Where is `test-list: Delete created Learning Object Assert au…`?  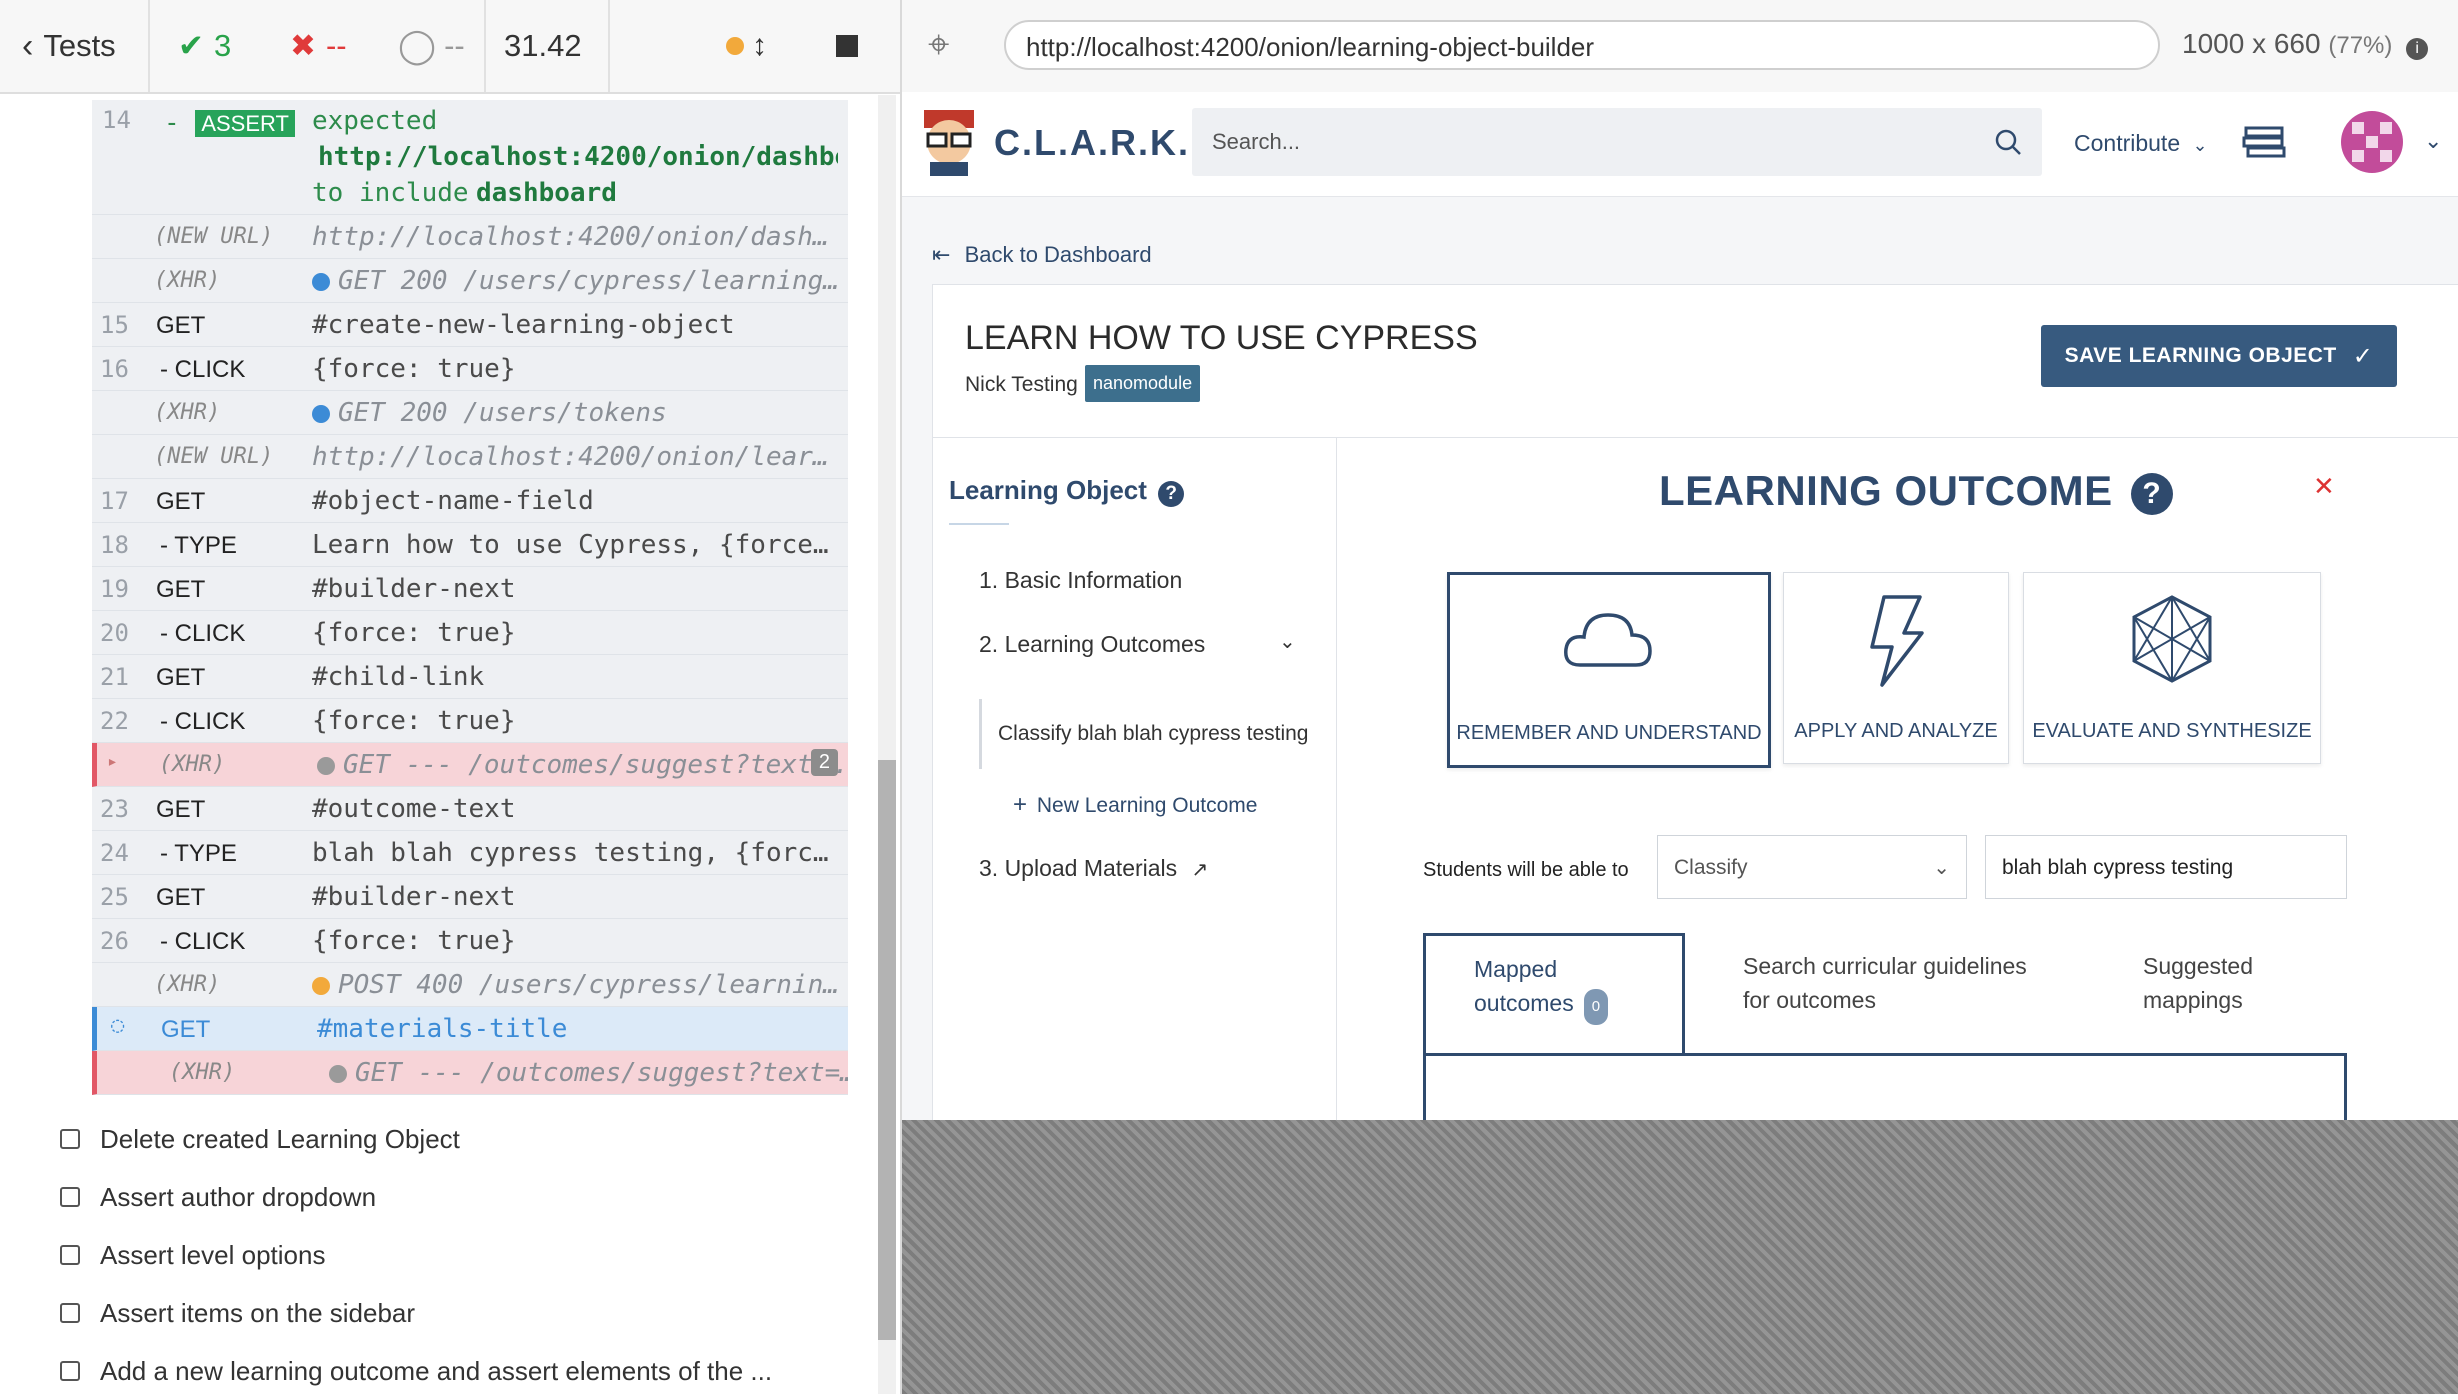 test-list: Delete created Learning Object Assert au… is located at coordinates (460, 1255).